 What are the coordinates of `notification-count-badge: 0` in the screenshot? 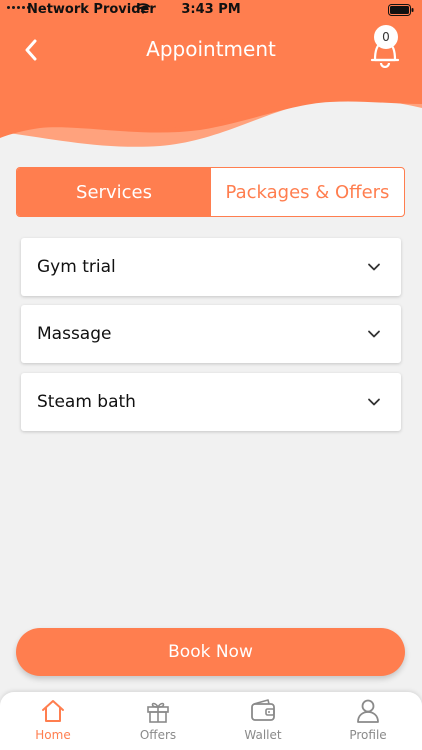 It's located at (386, 37).